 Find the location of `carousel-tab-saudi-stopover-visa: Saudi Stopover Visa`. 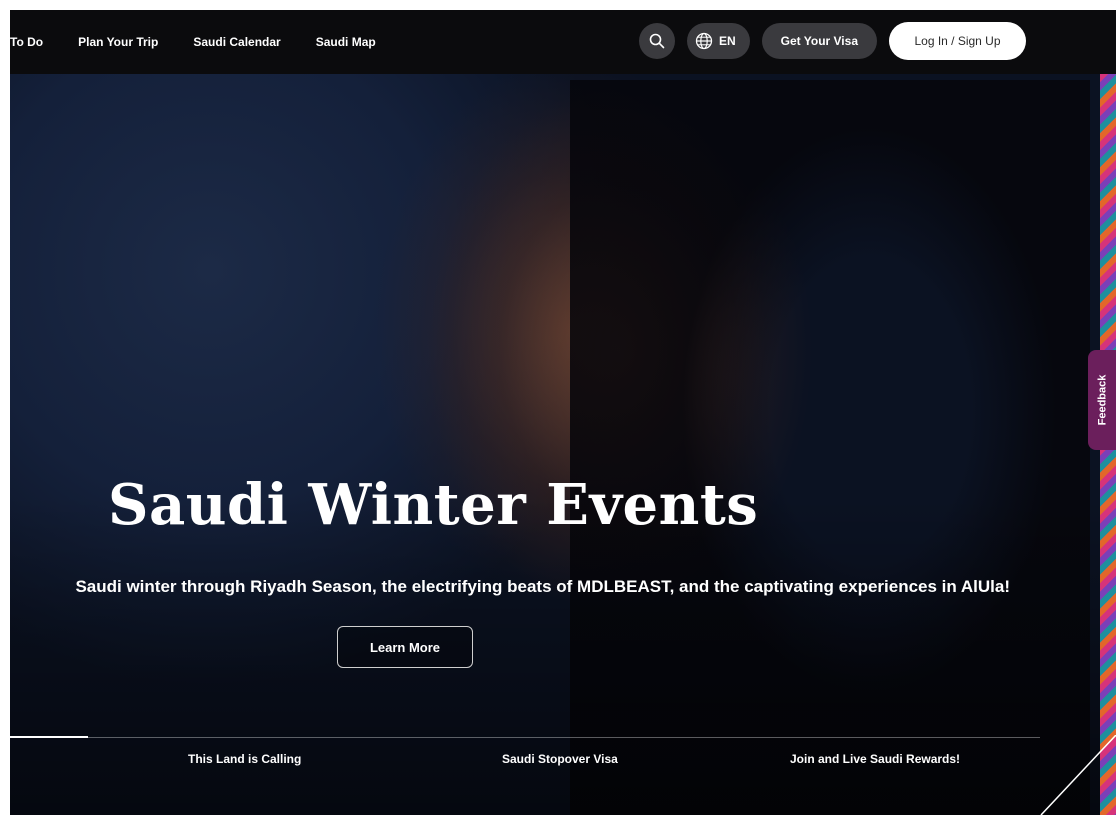

carousel-tab-saudi-stopover-visa: Saudi Stopover Visa is located at coordinates (560, 759).